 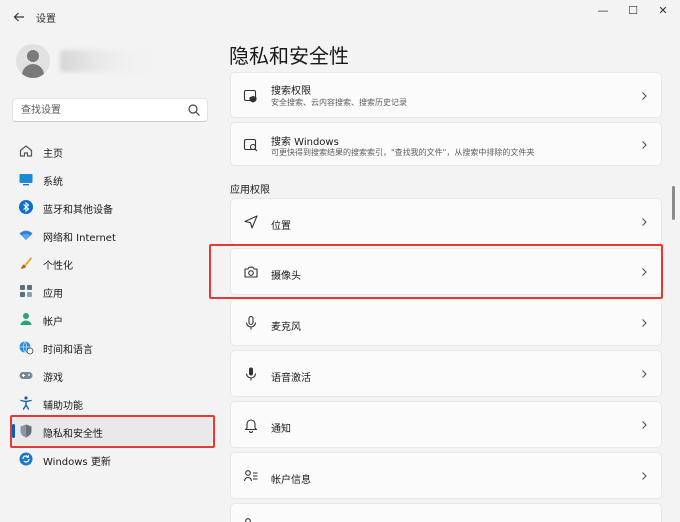 I want to click on sidebar-item-label: 主页, so click(x=53, y=154).